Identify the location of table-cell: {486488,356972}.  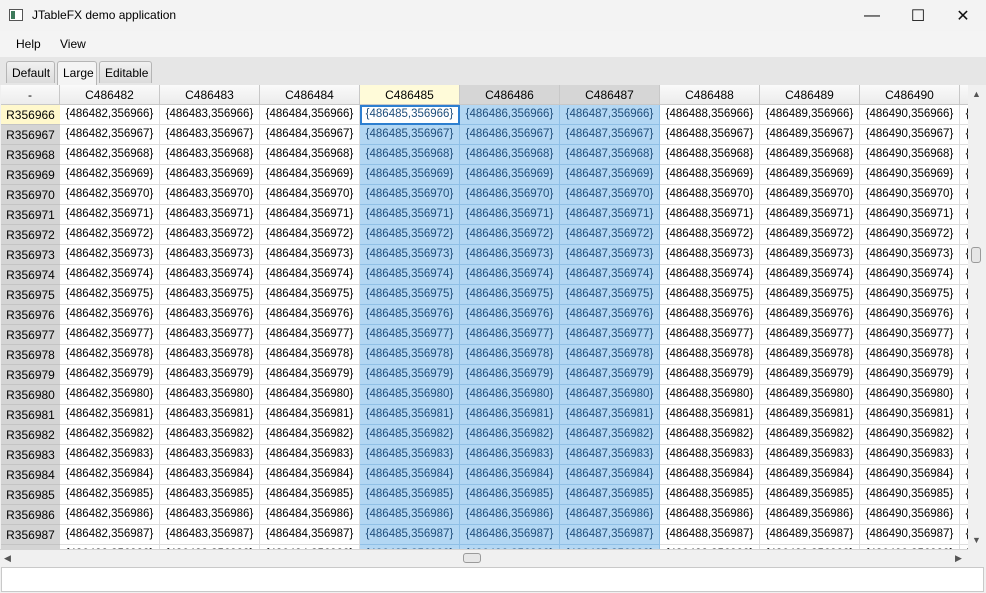
(710, 235).